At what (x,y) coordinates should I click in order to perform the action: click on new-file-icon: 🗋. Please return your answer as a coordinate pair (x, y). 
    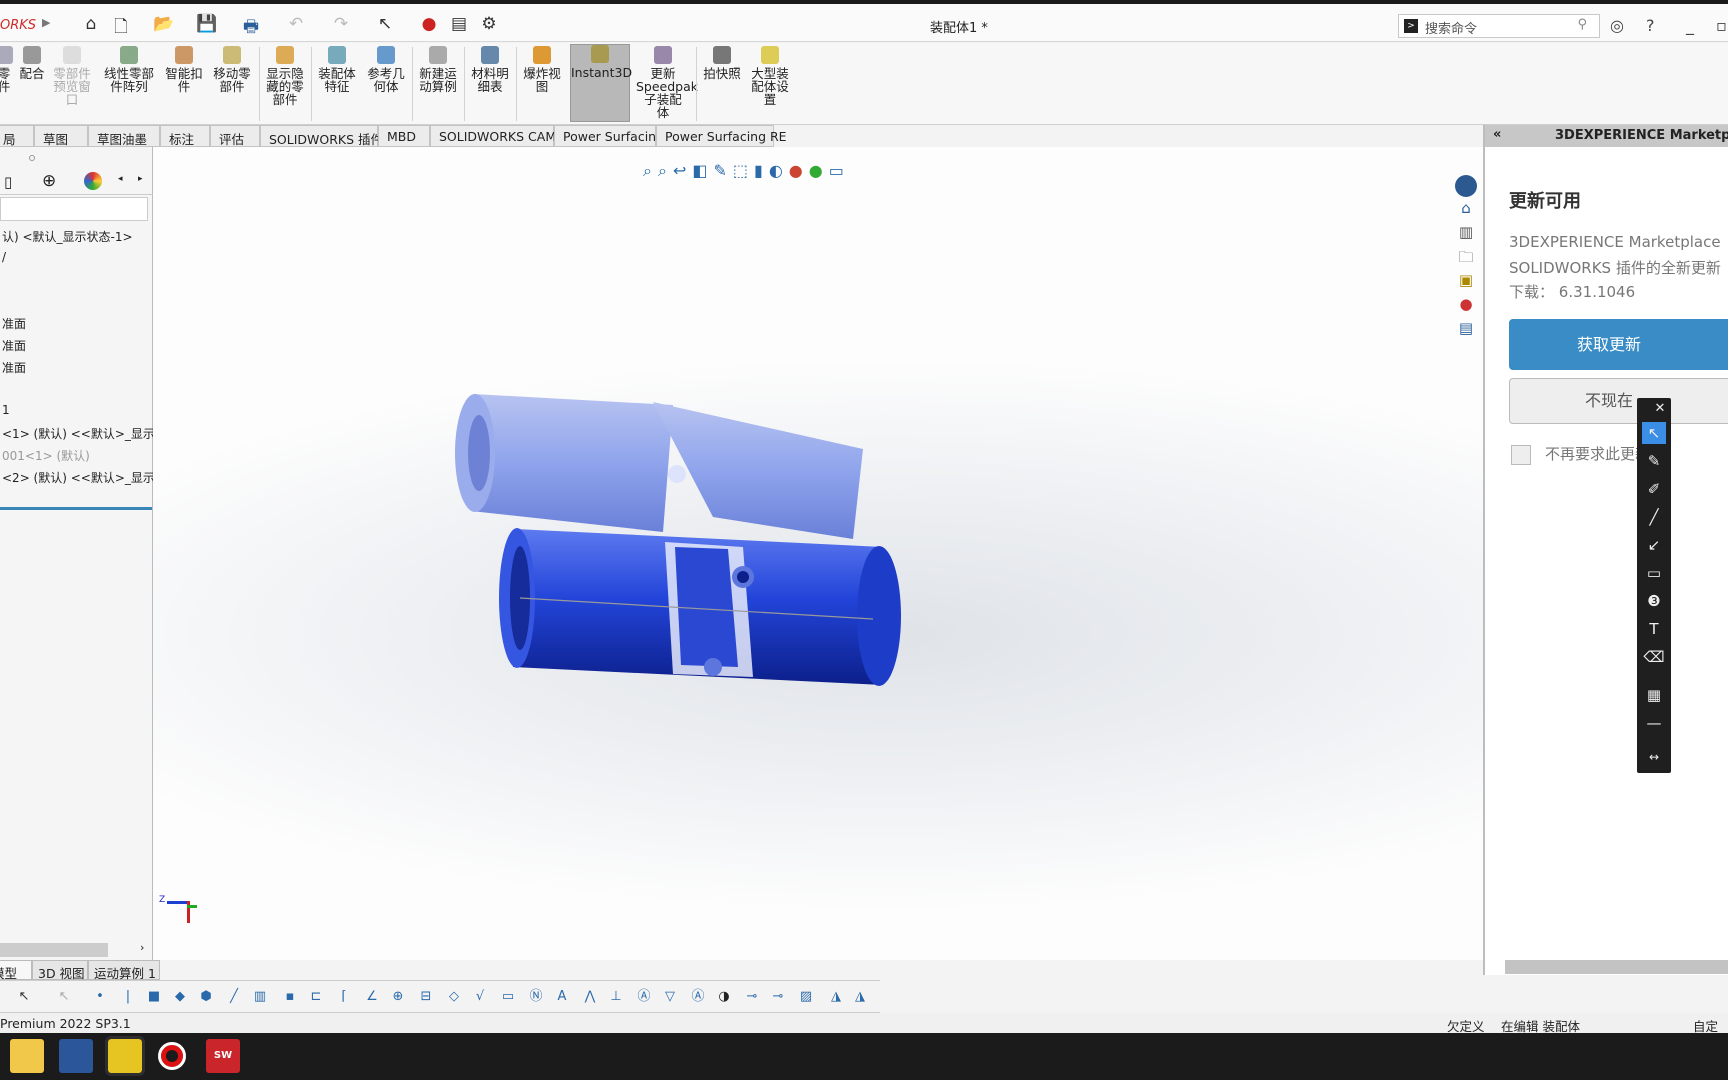
    Looking at the image, I should click on (121, 28).